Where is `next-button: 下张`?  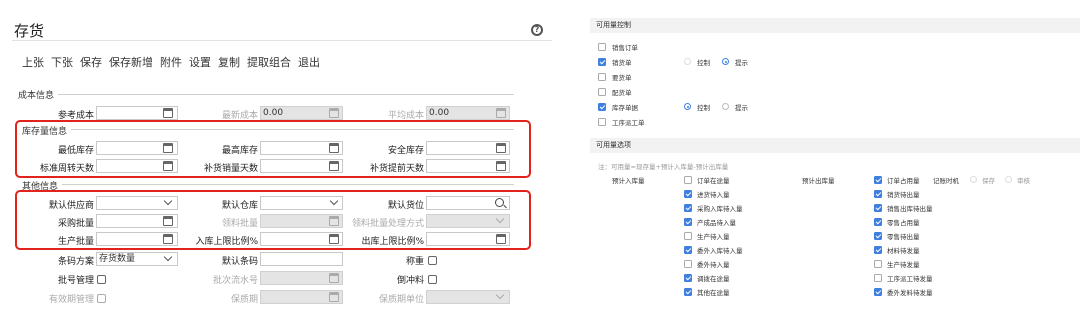 next-button: 下张 is located at coordinates (62, 62).